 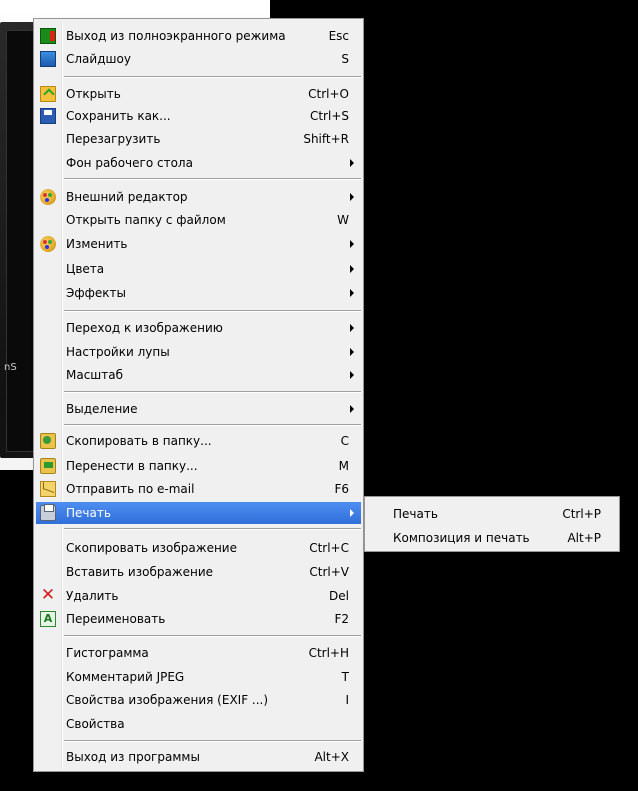 What do you see at coordinates (344, 441) in the screenshot?
I see `menu-item-shortcut: C` at bounding box center [344, 441].